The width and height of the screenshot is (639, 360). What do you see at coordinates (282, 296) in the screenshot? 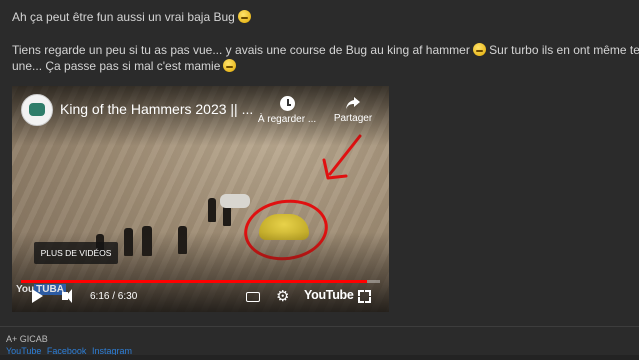
I see `gear-icon: ⚙` at bounding box center [282, 296].